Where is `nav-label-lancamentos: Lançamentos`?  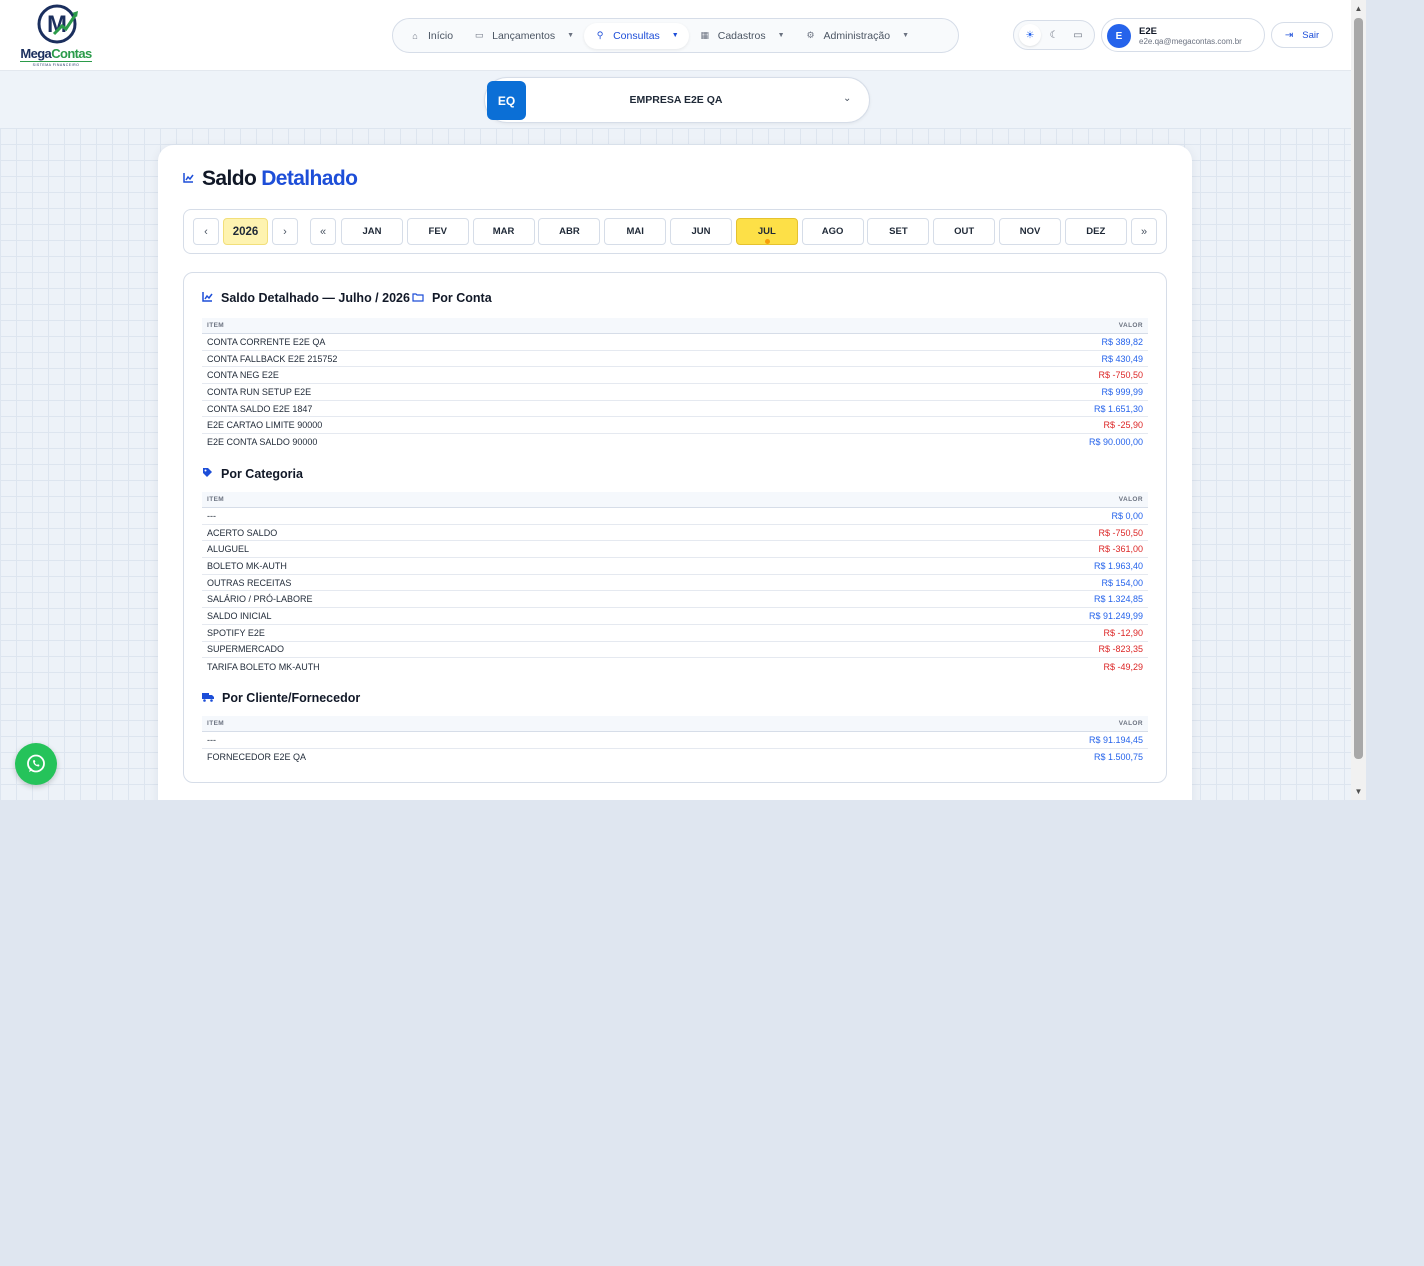
nav-label-lancamentos: Lançamentos is located at coordinates (524, 35).